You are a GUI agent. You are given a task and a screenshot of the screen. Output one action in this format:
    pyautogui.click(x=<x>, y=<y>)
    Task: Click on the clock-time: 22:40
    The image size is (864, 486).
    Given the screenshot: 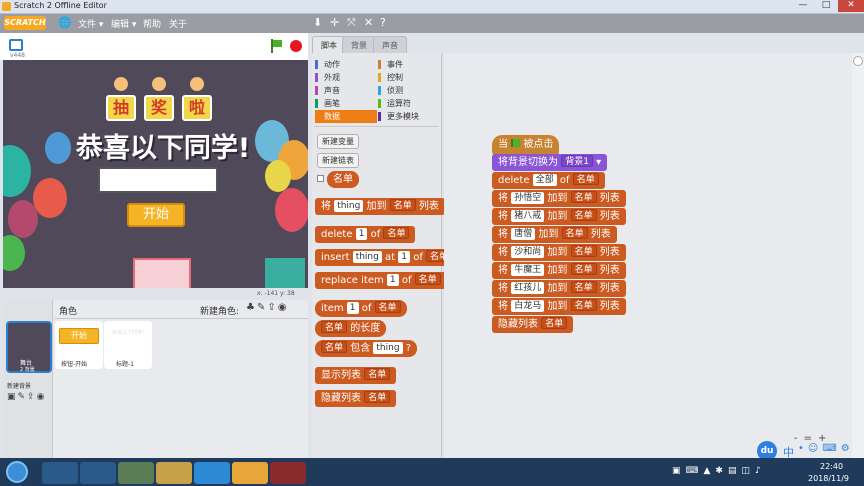 What is the action you would take?
    pyautogui.click(x=832, y=466)
    